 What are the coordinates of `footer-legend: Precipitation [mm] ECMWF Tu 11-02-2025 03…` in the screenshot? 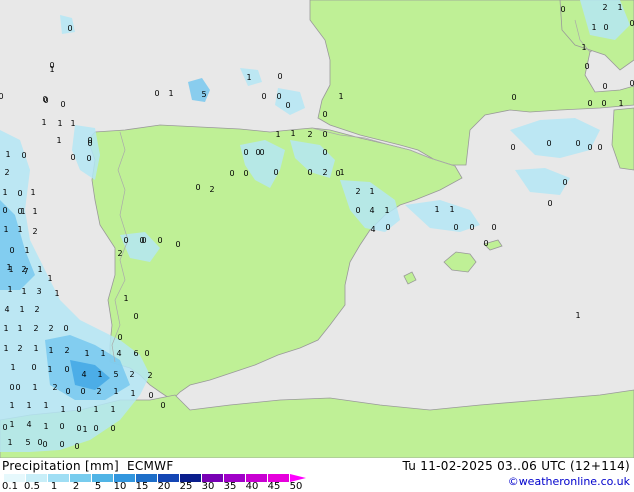 It's located at (317, 475).